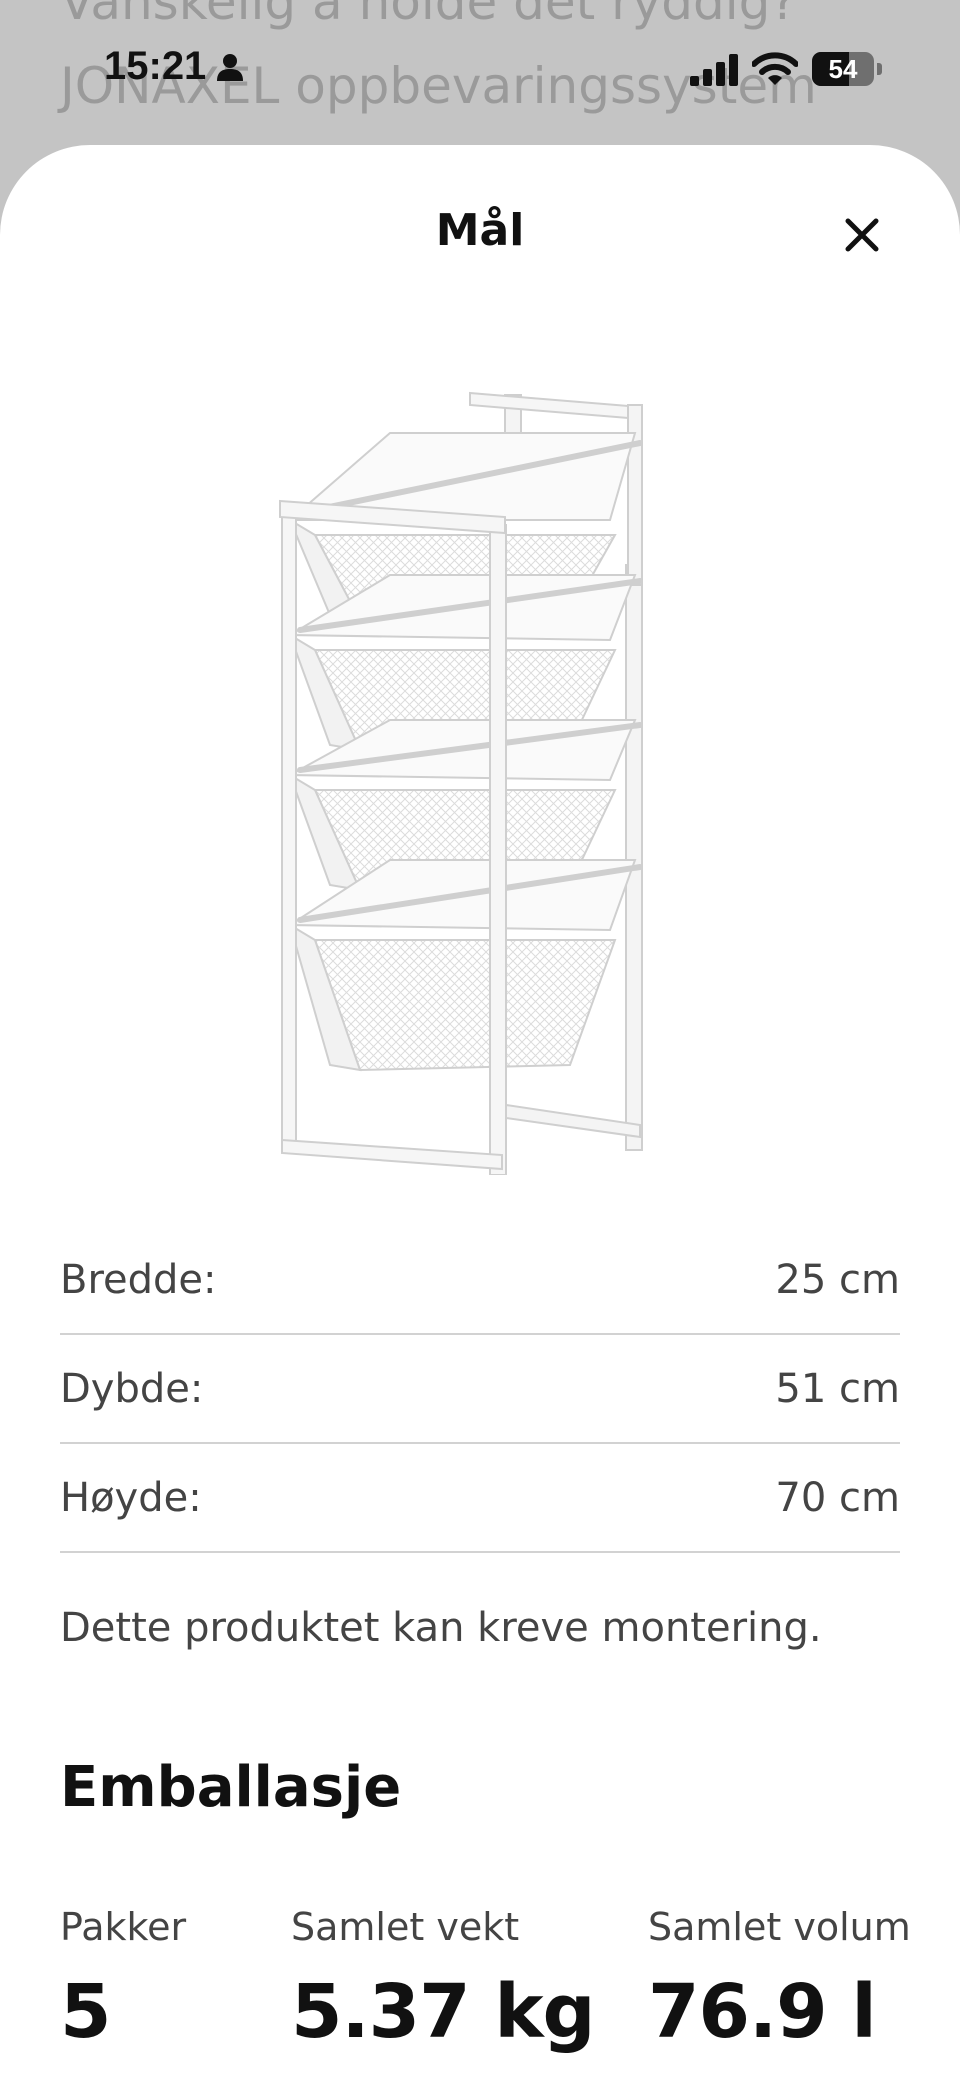  What do you see at coordinates (86, 2012) in the screenshot?
I see `packages-value: 5` at bounding box center [86, 2012].